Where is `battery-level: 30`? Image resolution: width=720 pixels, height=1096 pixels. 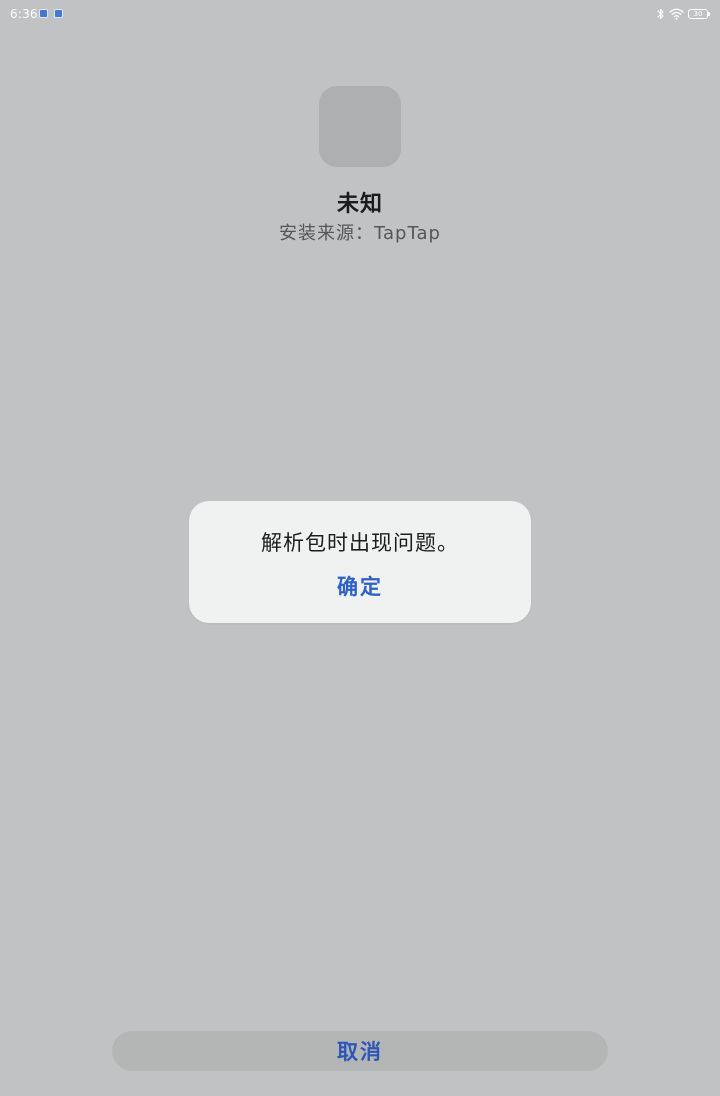
battery-level: 30 is located at coordinates (698, 13).